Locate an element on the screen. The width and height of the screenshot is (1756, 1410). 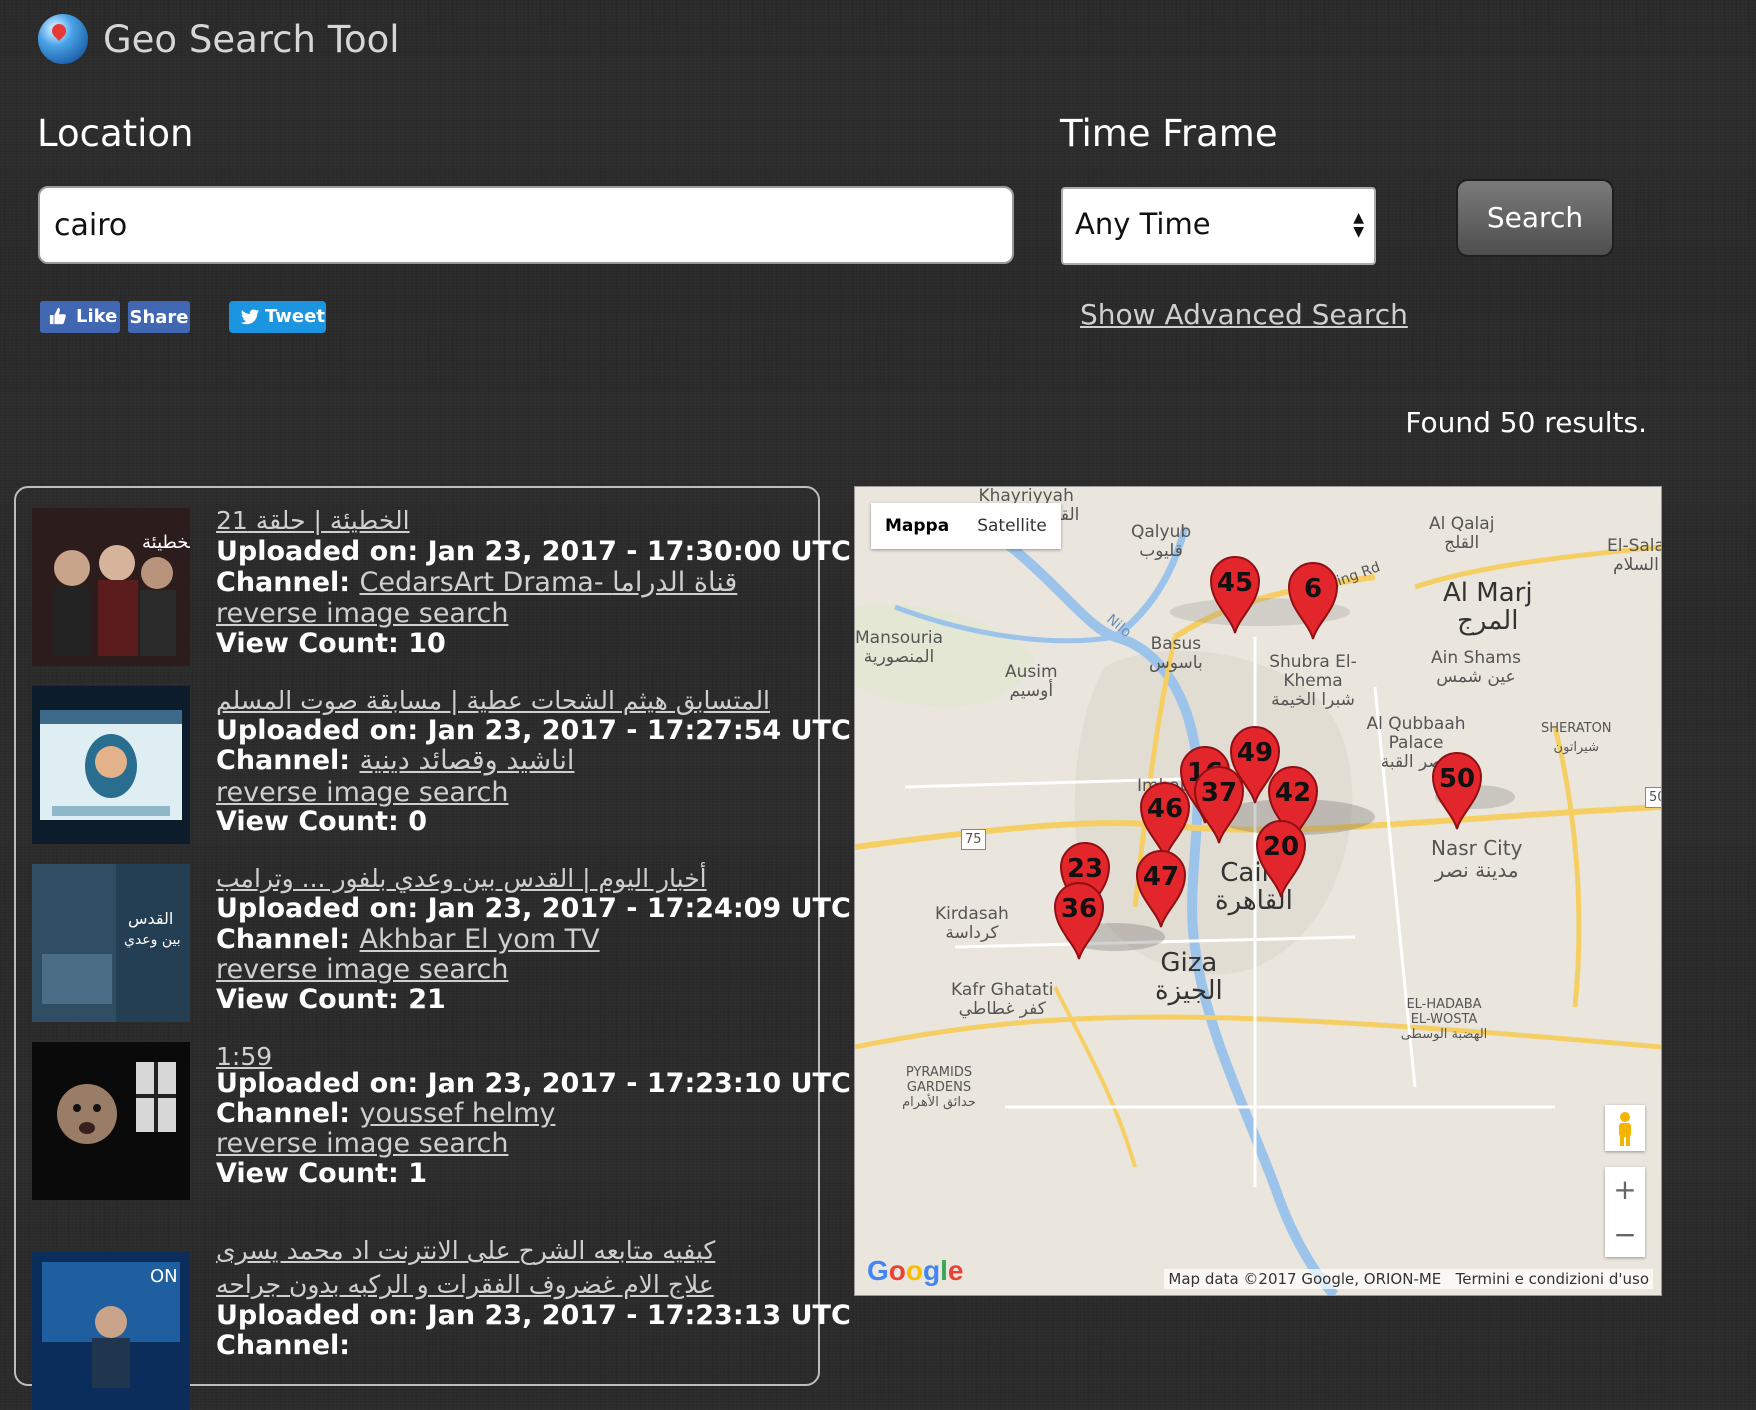
map-marker-20: 20 is located at coordinates (1281, 858).